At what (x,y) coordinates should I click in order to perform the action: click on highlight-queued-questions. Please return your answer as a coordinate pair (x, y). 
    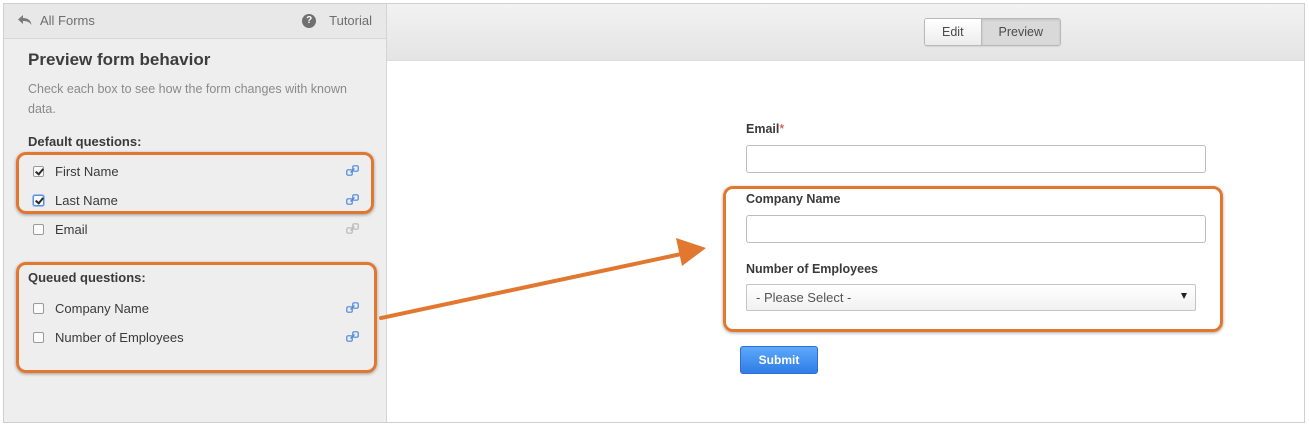
    Looking at the image, I should click on (196, 317).